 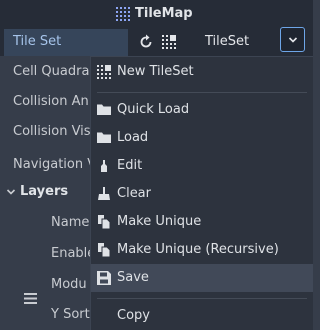 What do you see at coordinates (30, 298) in the screenshot?
I see `drag-handle-icon` at bounding box center [30, 298].